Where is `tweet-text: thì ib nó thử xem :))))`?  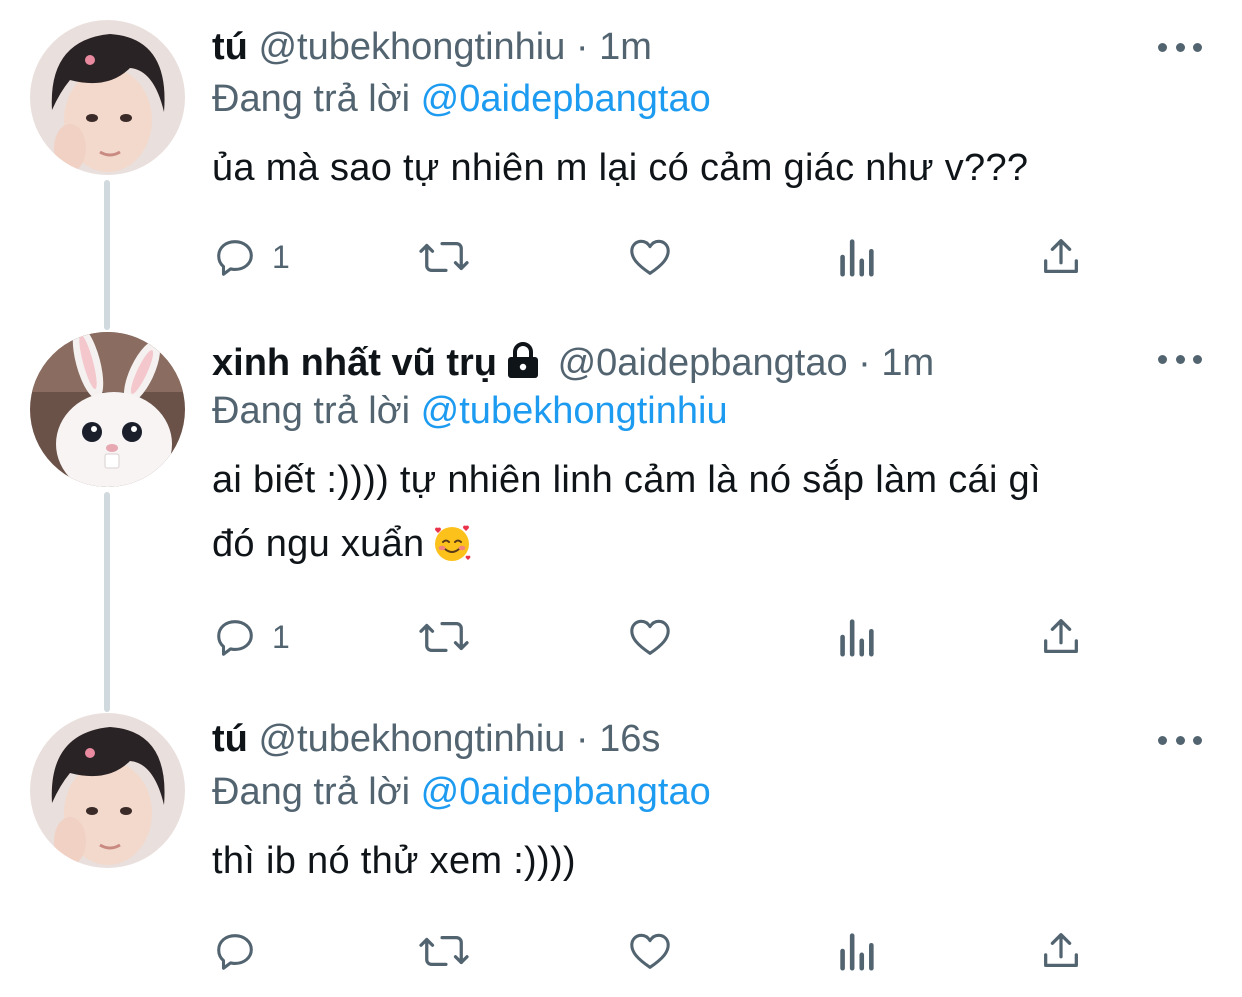 tweet-text: thì ib nó thử xem :)))) is located at coordinates (394, 861).